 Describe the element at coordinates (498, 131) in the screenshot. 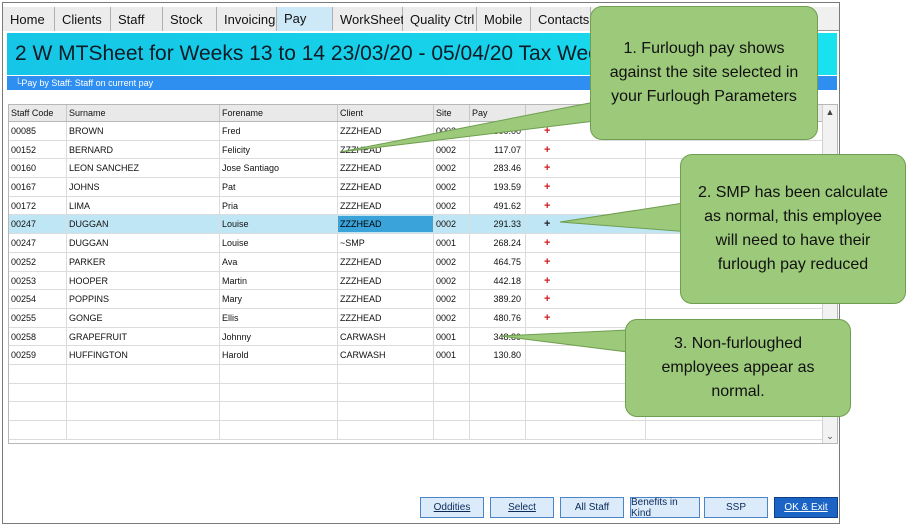

I see `cell-pay: 500.00` at that location.